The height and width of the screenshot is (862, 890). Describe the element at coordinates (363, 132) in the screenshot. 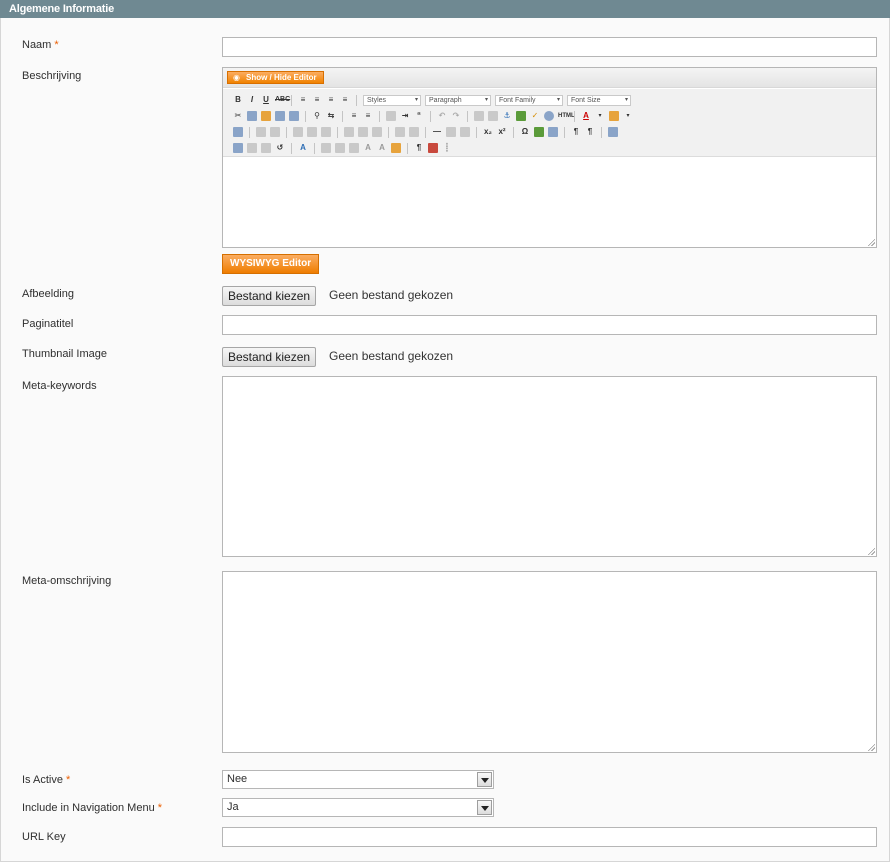

I see `insert-col-after-icon` at that location.